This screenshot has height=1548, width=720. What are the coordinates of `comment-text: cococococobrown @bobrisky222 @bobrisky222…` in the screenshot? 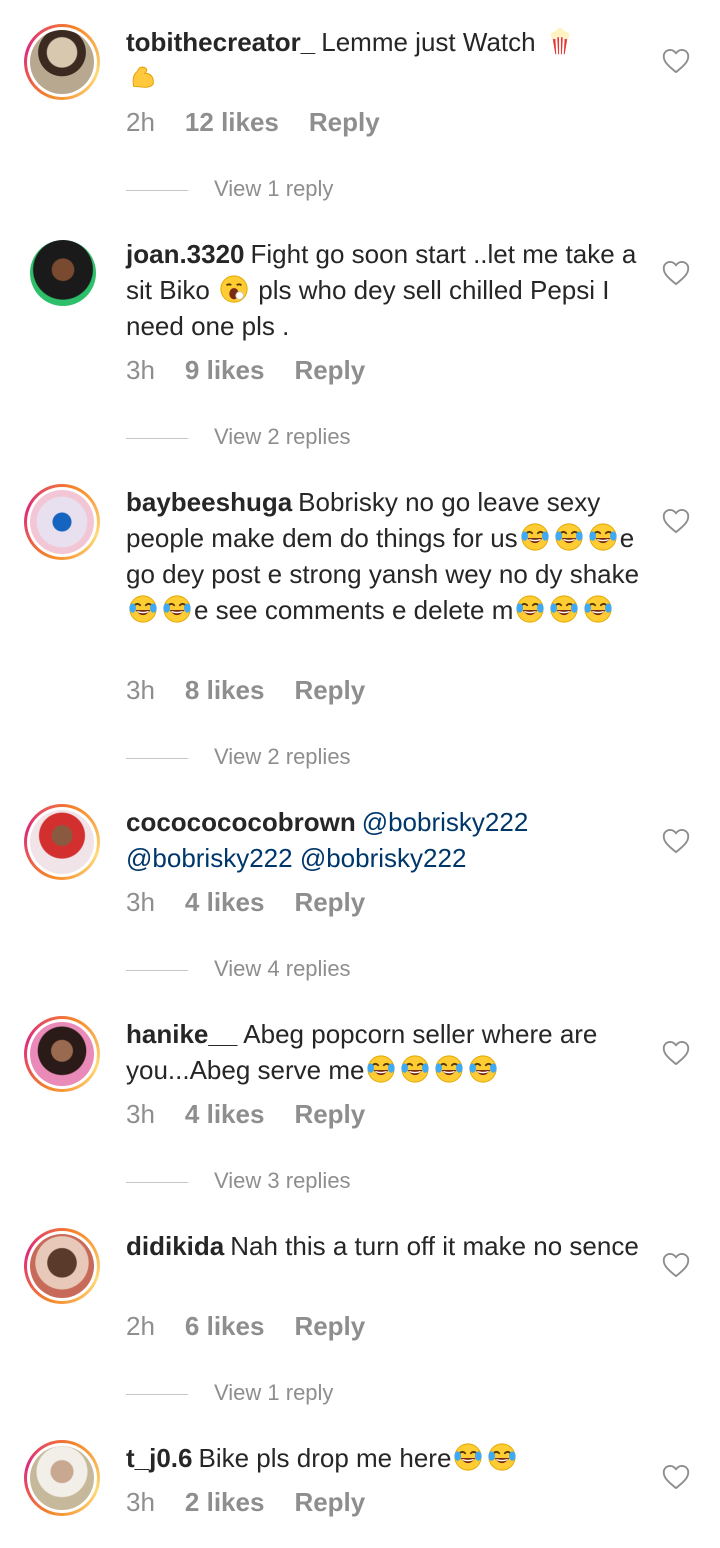 It's located at (386, 840).